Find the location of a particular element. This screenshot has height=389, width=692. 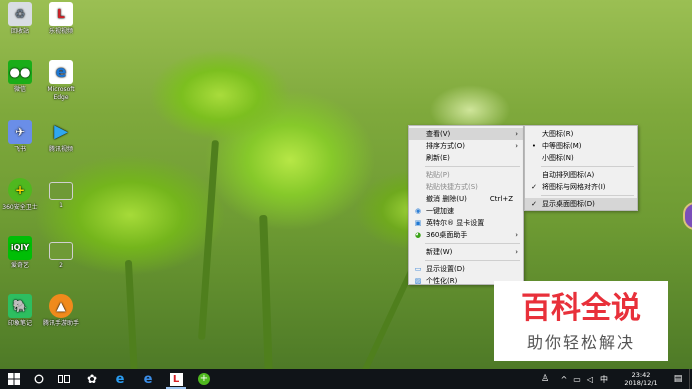

taskbar-app-letv: L is located at coordinates (176, 379).